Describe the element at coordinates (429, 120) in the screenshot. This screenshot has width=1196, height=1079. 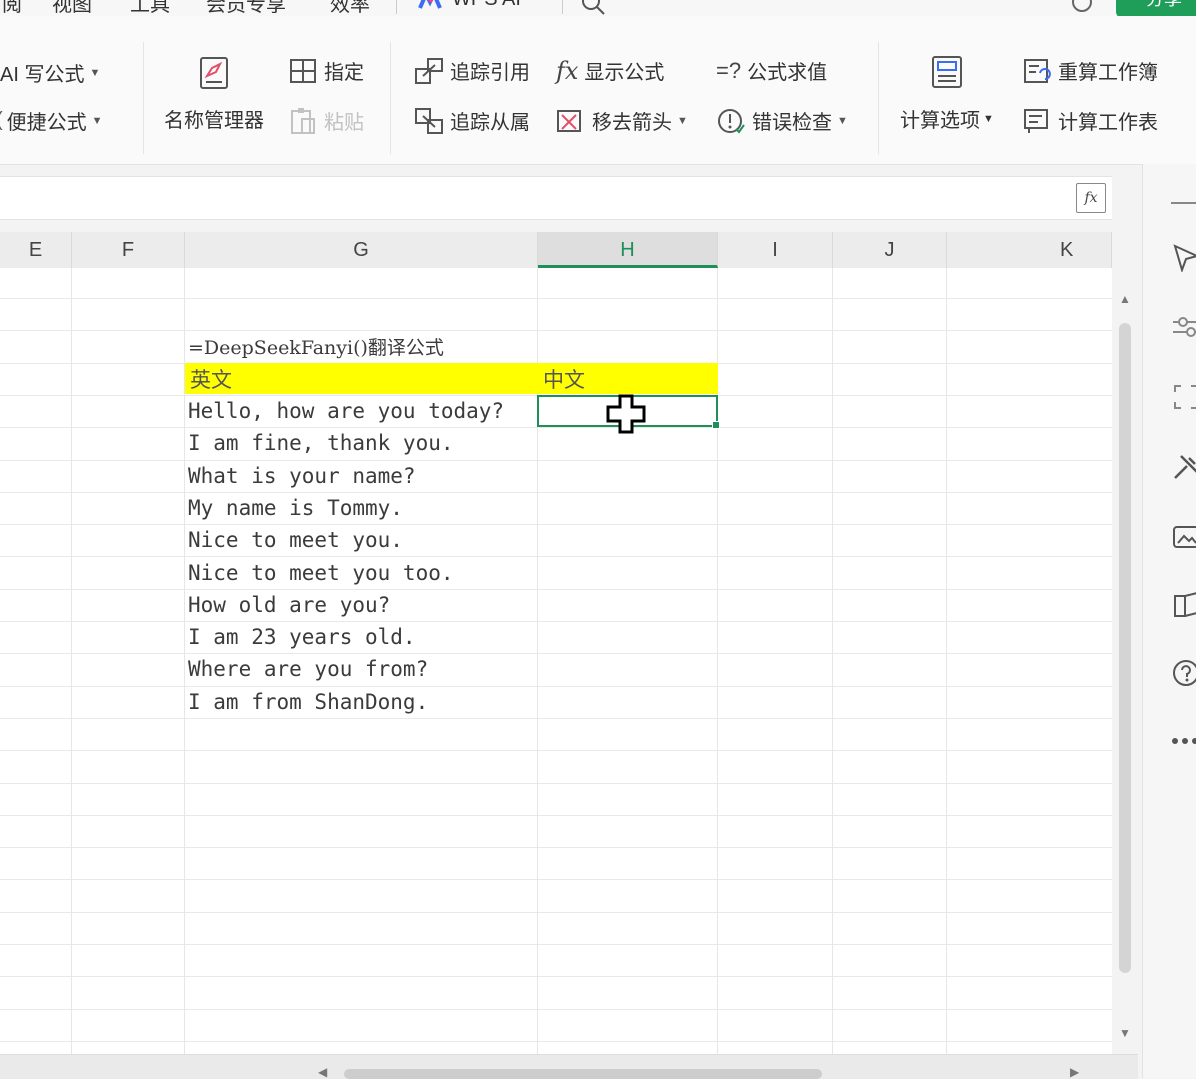
I see `trace-dependents-icon` at that location.